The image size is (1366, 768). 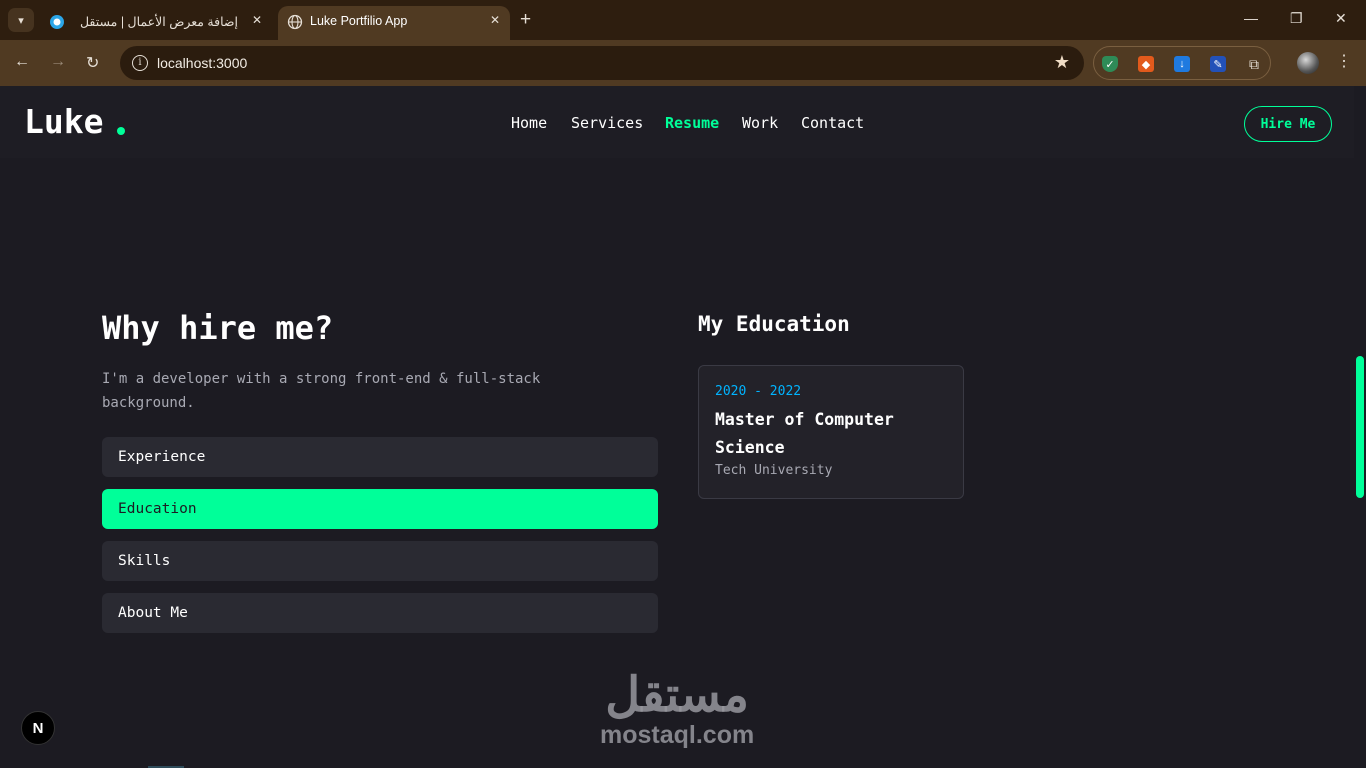 I want to click on pen-extension-icon: ✎, so click(x=1218, y=64).